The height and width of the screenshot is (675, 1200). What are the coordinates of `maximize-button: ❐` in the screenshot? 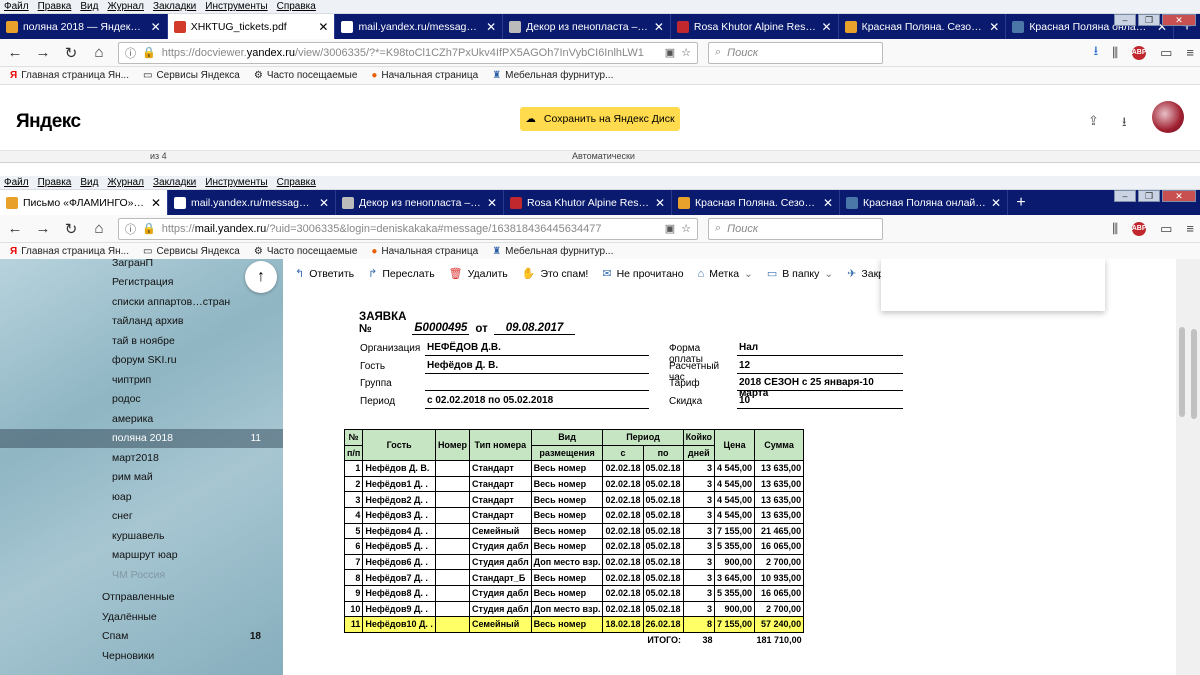 It's located at (1149, 20).